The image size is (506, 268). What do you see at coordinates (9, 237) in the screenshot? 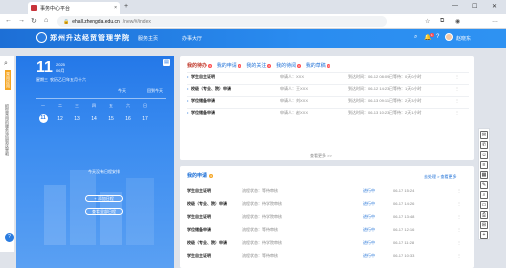
I see `help-circle-icon: ?` at bounding box center [9, 237].